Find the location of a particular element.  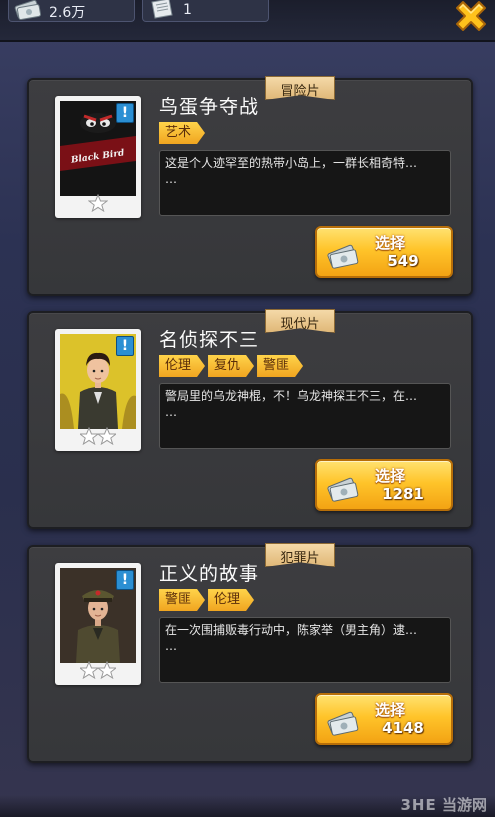

genre-ribbon: 冒险片 is located at coordinates (300, 88).